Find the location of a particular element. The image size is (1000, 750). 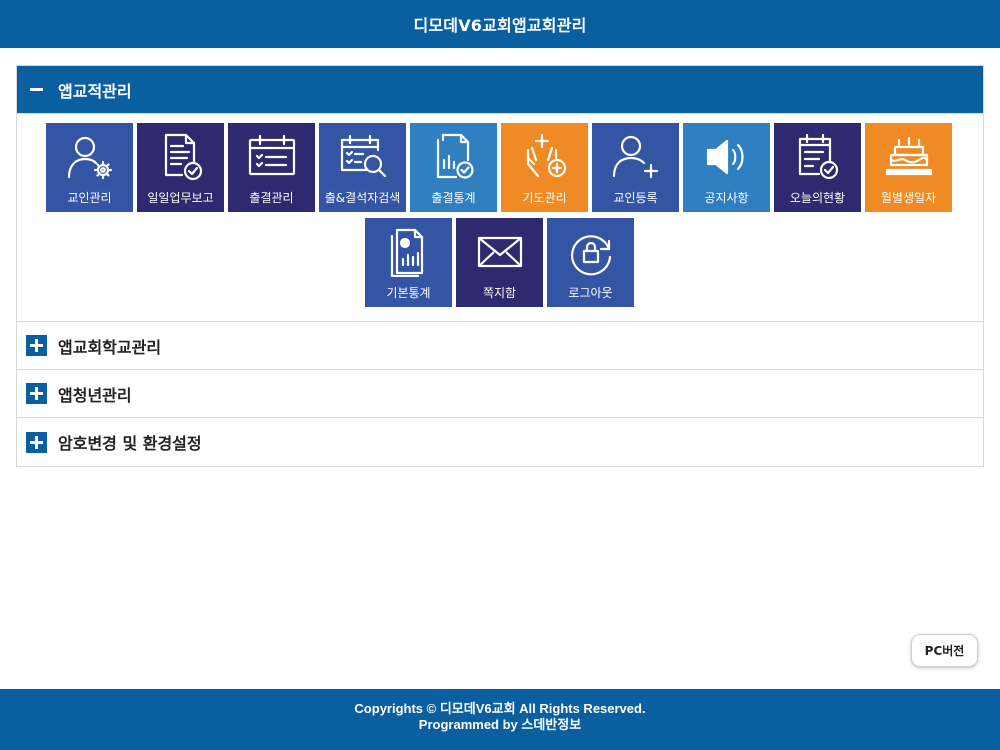

section-header-church-school: 앱교회학교관리 is located at coordinates (500, 346).